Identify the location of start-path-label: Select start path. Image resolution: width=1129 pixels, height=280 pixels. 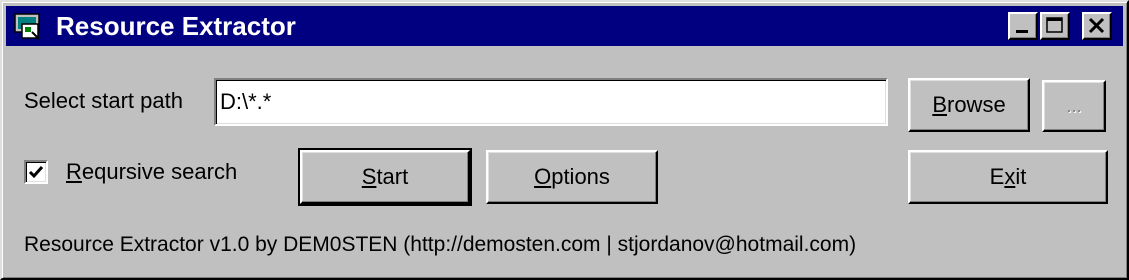
(103, 100).